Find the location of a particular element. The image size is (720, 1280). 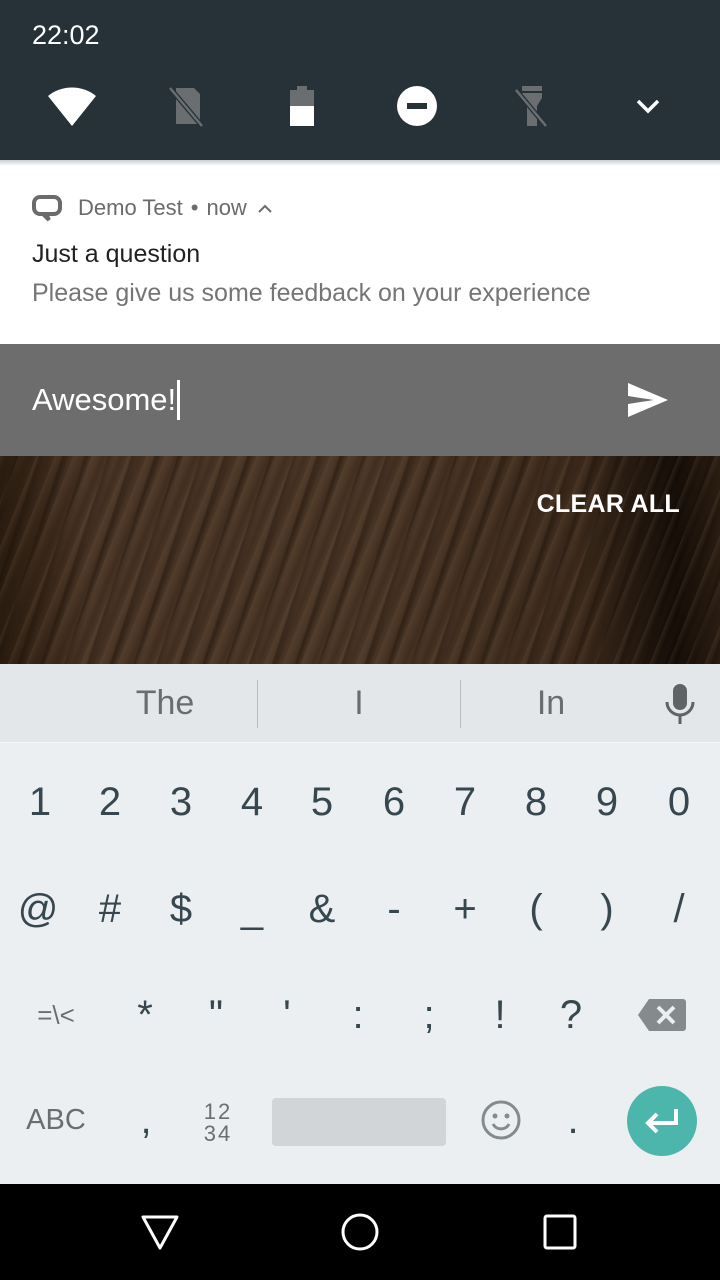

back-triangle-icon is located at coordinates (160, 1232).